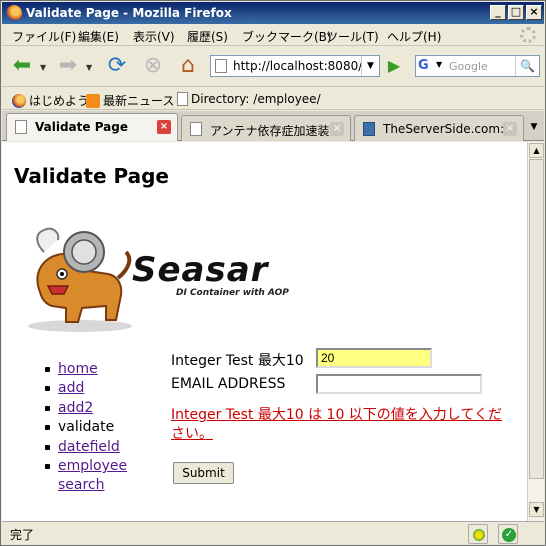  What do you see at coordinates (117, 67) in the screenshot?
I see `reload-icon: ⟳` at bounding box center [117, 67].